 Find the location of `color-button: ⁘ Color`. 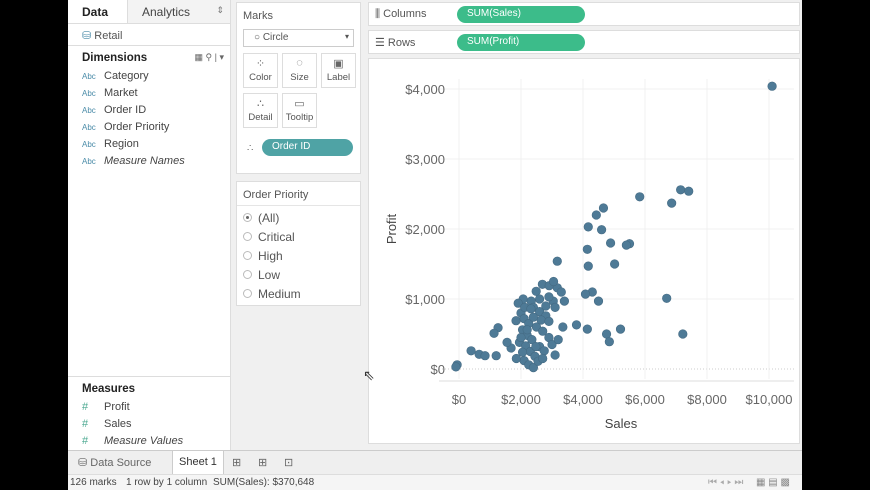

color-button: ⁘ Color is located at coordinates (260, 70).